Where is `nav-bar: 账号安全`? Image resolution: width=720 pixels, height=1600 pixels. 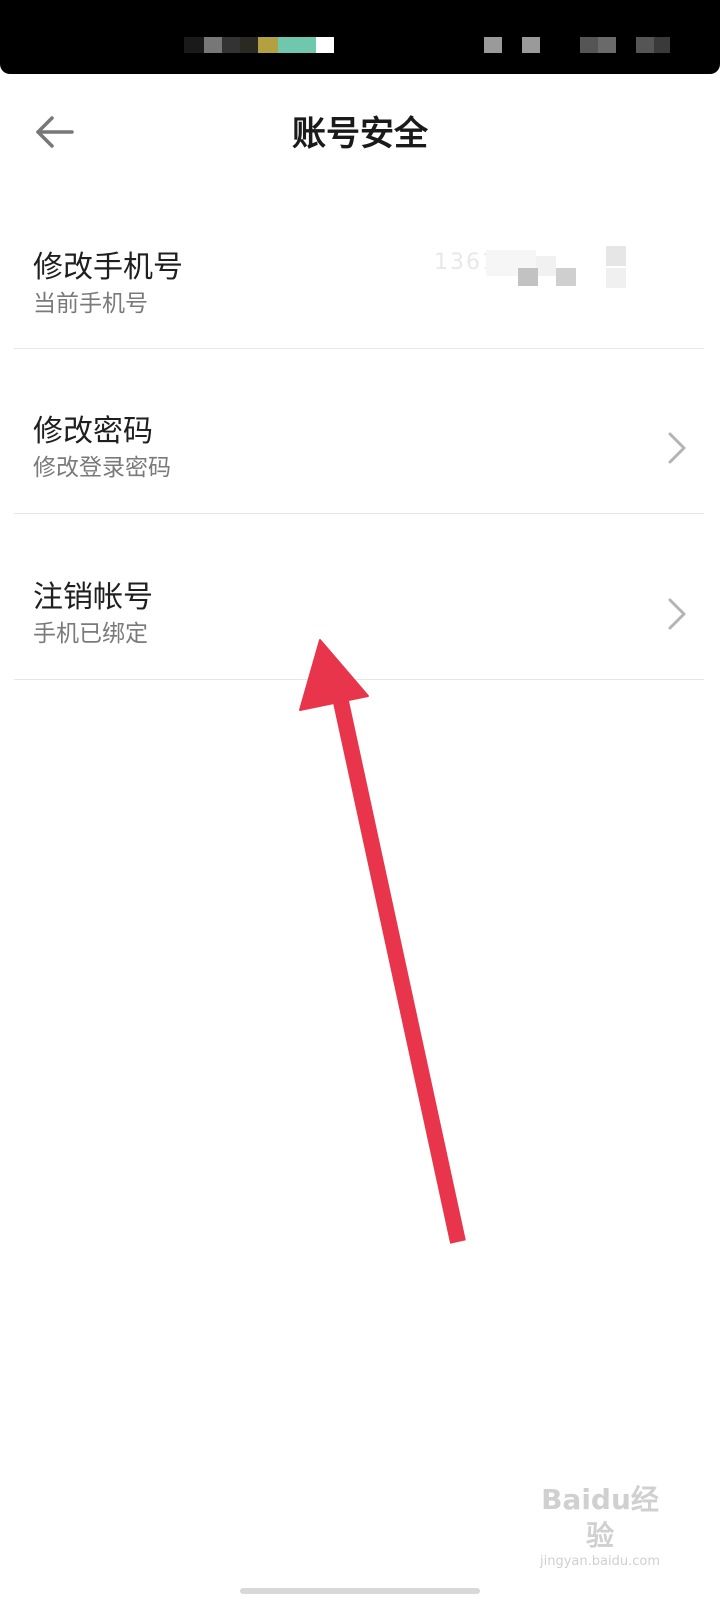 nav-bar: 账号安全 is located at coordinates (360, 134).